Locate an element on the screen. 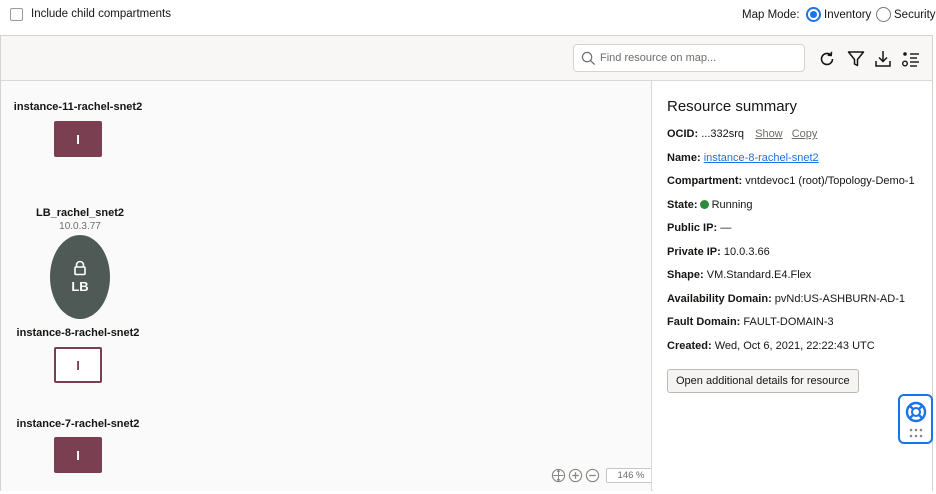  instance-7-node: I is located at coordinates (78, 455).